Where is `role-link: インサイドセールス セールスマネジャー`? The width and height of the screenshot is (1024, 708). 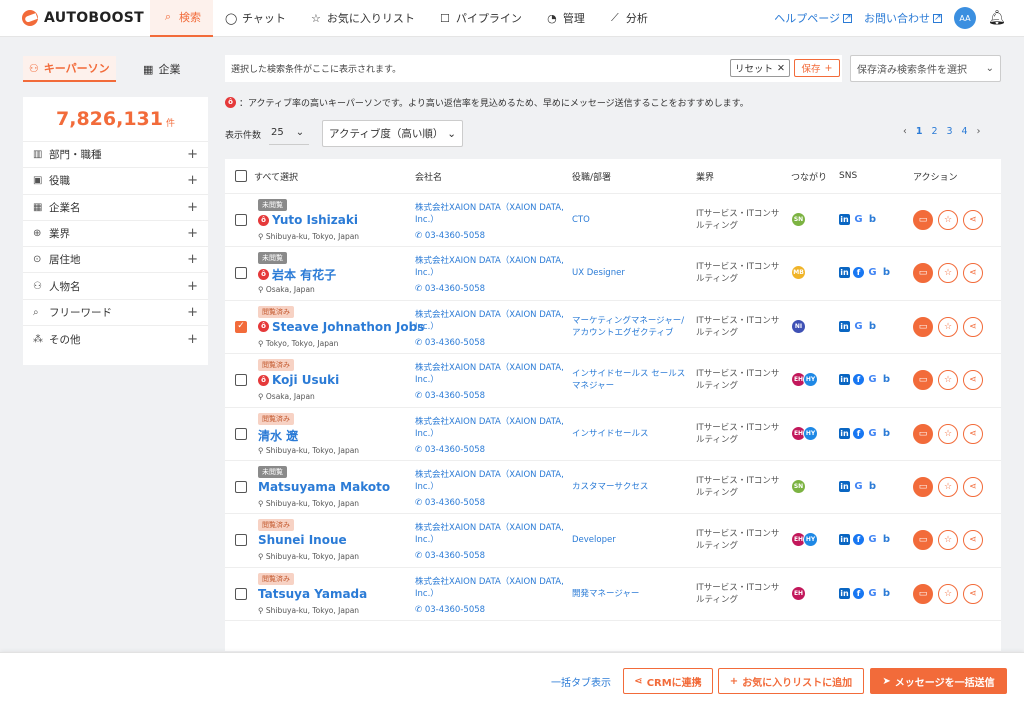
role-link: インサイドセールス セールスマネジャー is located at coordinates (632, 380).